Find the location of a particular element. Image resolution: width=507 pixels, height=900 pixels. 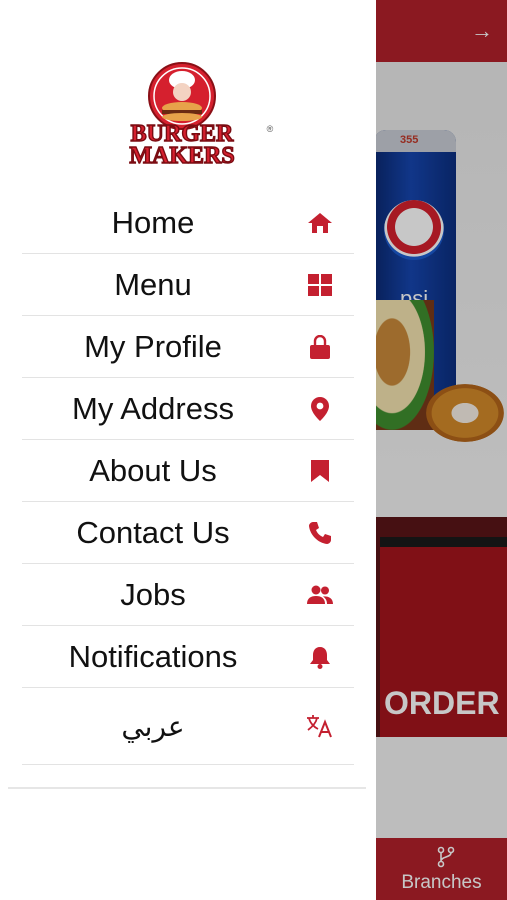

menu-item-label: Jobs is located at coordinates (153, 594).